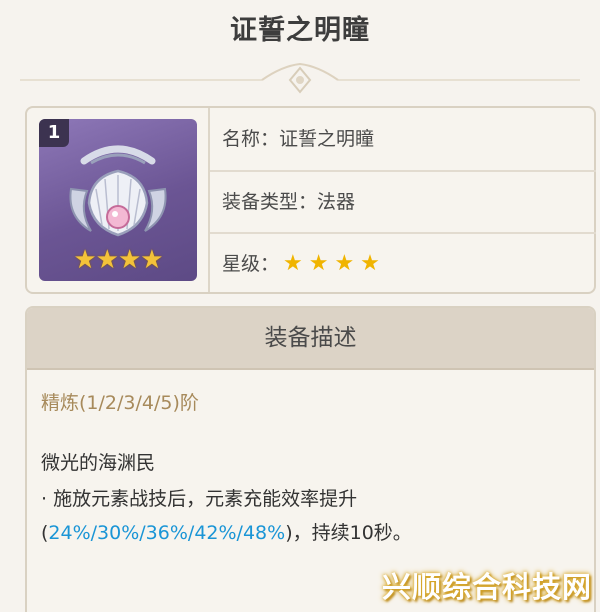  Describe the element at coordinates (327, 139) in the screenshot. I see `name-value: 证誓之明瞳` at that location.